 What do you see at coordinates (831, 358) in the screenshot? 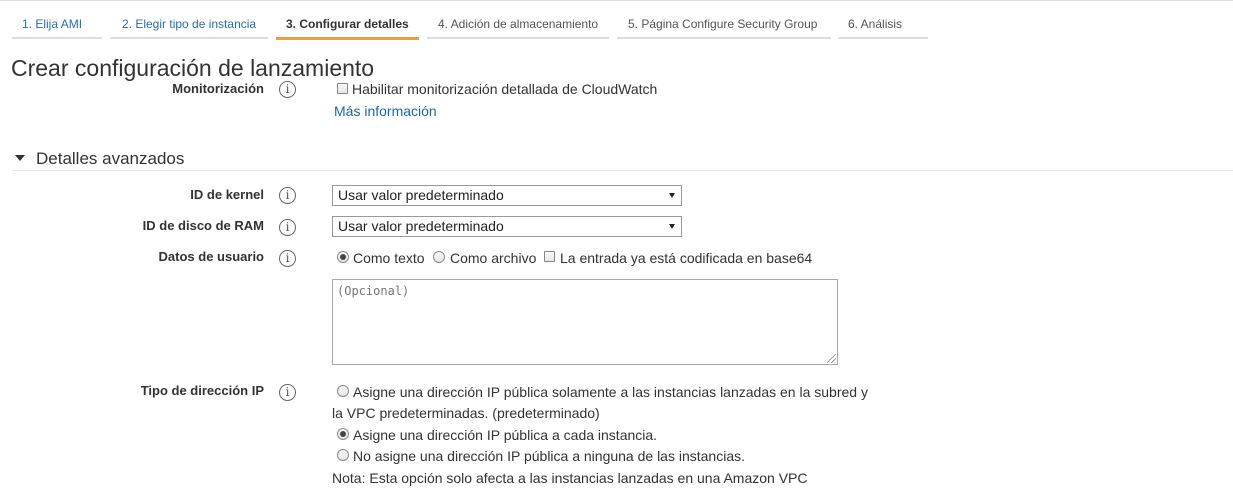
I see `resize-handle-icon` at bounding box center [831, 358].